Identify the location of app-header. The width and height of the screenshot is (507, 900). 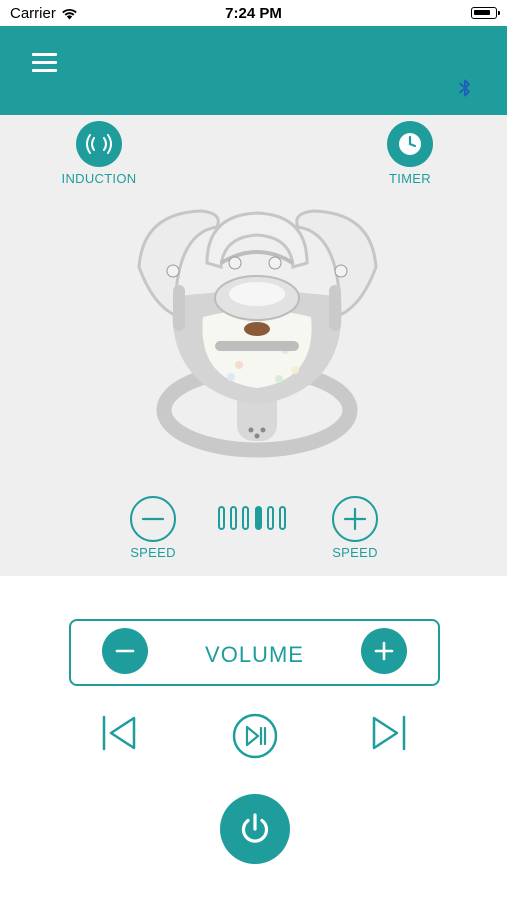
(253, 70).